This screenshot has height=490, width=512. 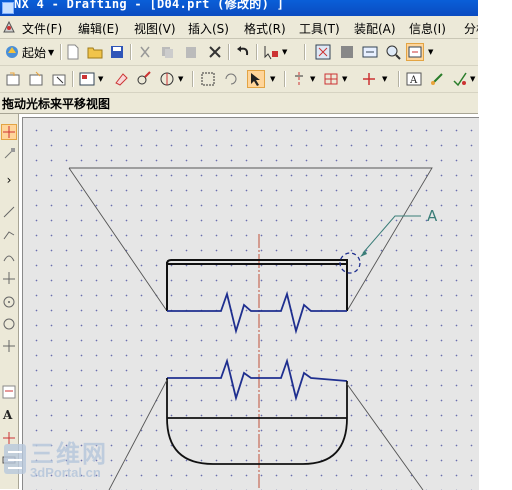 I want to click on open-sheet-icon, so click(x=36, y=79).